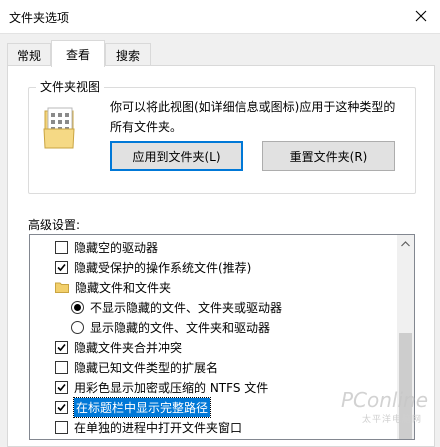 The height and width of the screenshot is (447, 440). I want to click on watermark-logo: PConline, so click(384, 400).